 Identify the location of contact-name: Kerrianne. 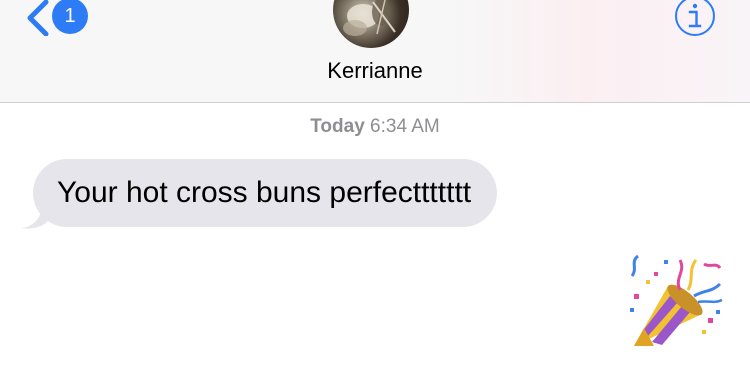
(375, 71).